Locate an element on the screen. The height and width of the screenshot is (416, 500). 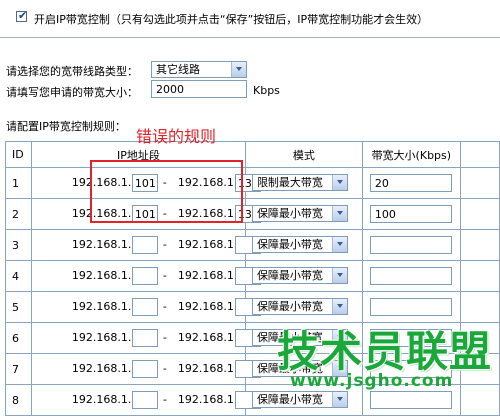
divider is located at coordinates (250, 37).